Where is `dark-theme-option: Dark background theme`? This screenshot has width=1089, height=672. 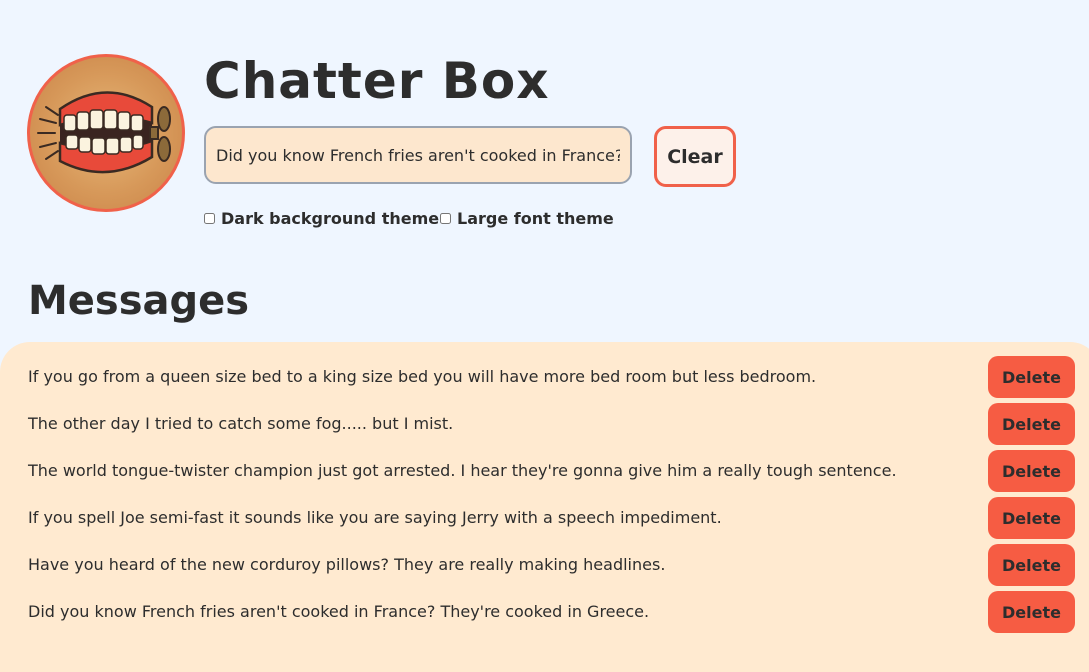
dark-theme-option: Dark background theme is located at coordinates (321, 218).